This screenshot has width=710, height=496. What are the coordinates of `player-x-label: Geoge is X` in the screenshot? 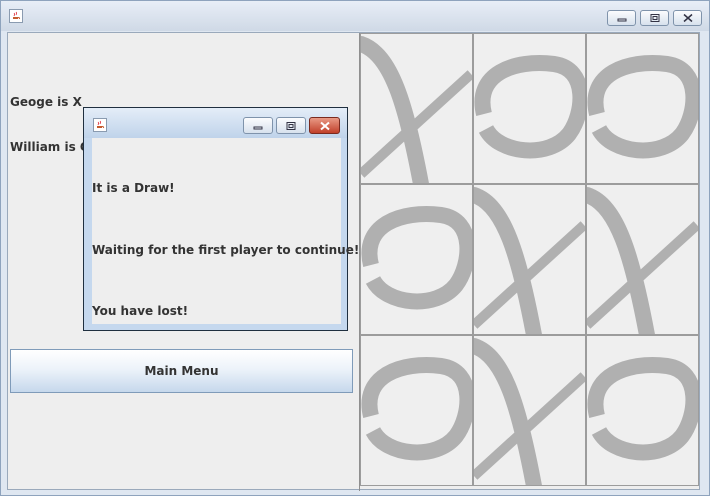 It's located at (46, 102).